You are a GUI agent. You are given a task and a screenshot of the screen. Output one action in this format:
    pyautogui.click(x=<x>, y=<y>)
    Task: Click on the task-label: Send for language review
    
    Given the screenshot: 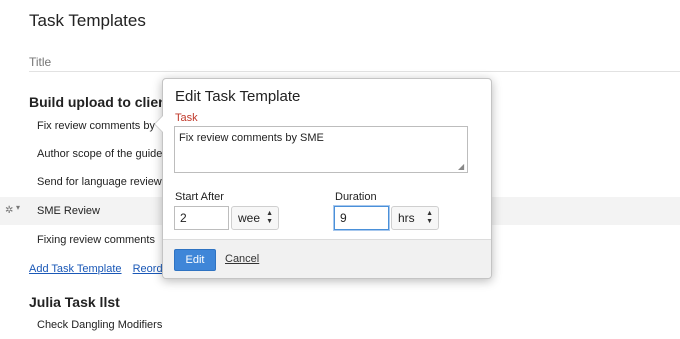 What is the action you would take?
    pyautogui.click(x=99, y=182)
    